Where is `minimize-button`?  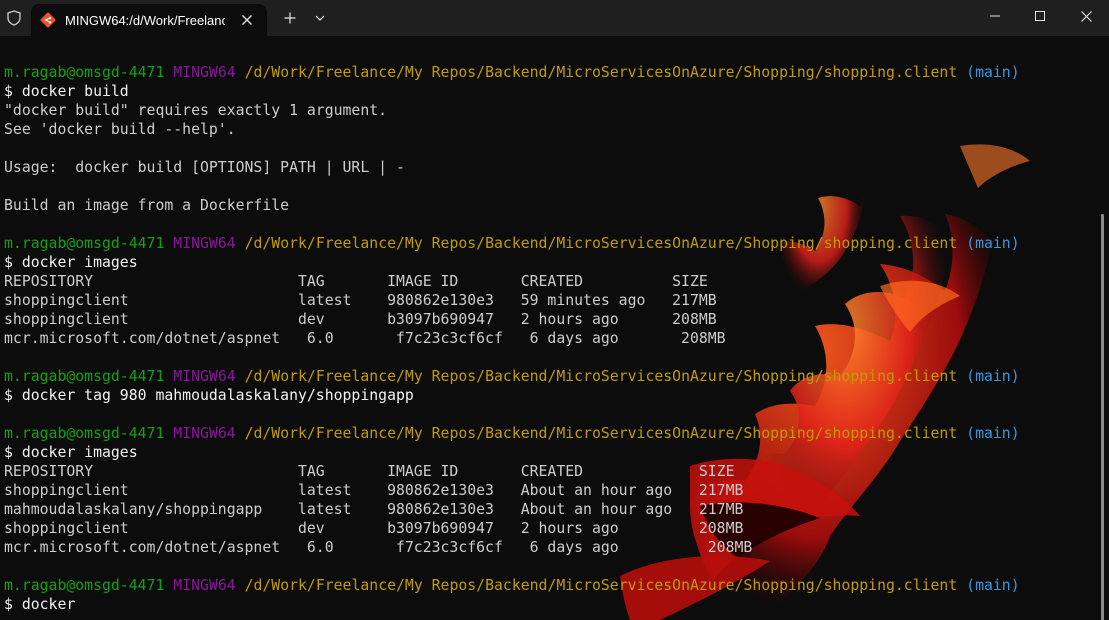
minimize-button is located at coordinates (995, 16).